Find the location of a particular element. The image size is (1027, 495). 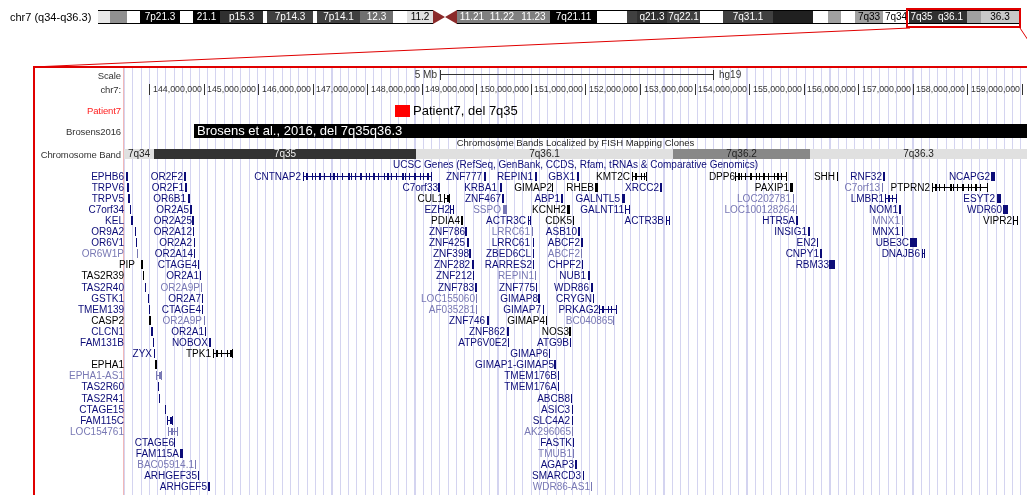

gene-label: ZBED6CL is located at coordinates (508, 254).